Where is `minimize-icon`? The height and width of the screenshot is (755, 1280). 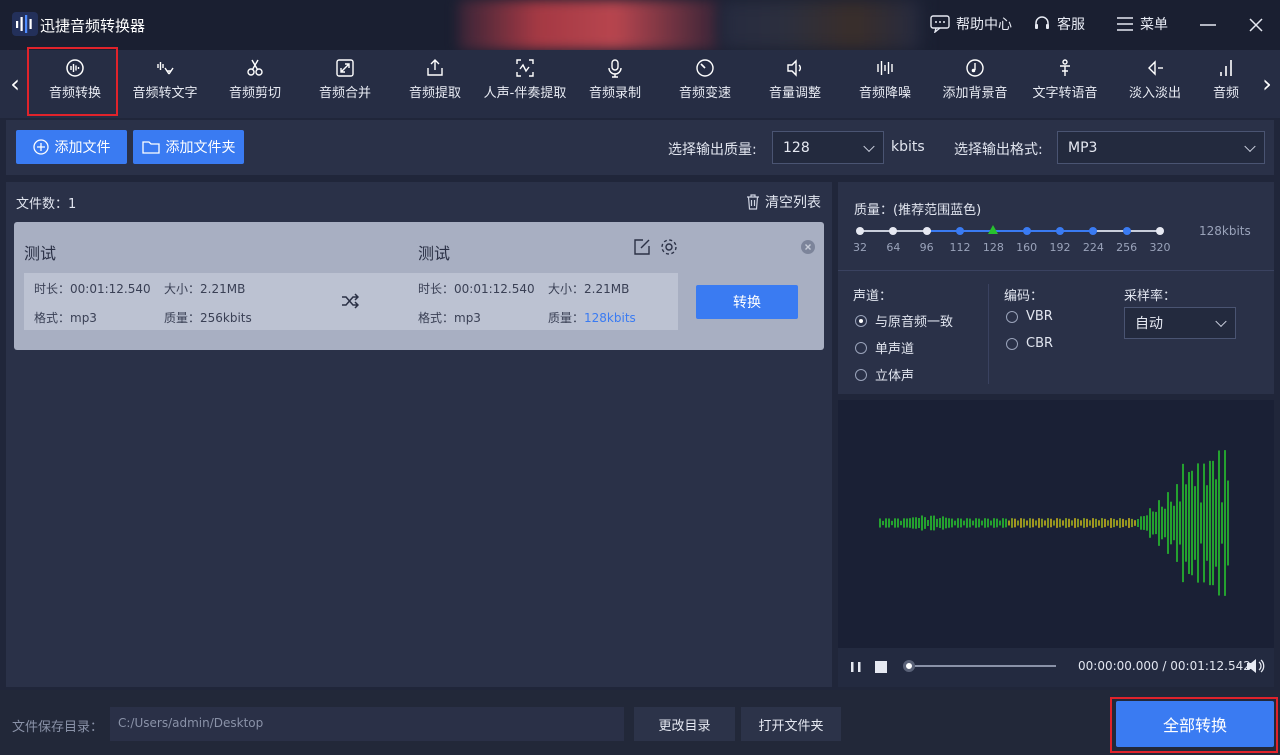 minimize-icon is located at coordinates (1208, 25).